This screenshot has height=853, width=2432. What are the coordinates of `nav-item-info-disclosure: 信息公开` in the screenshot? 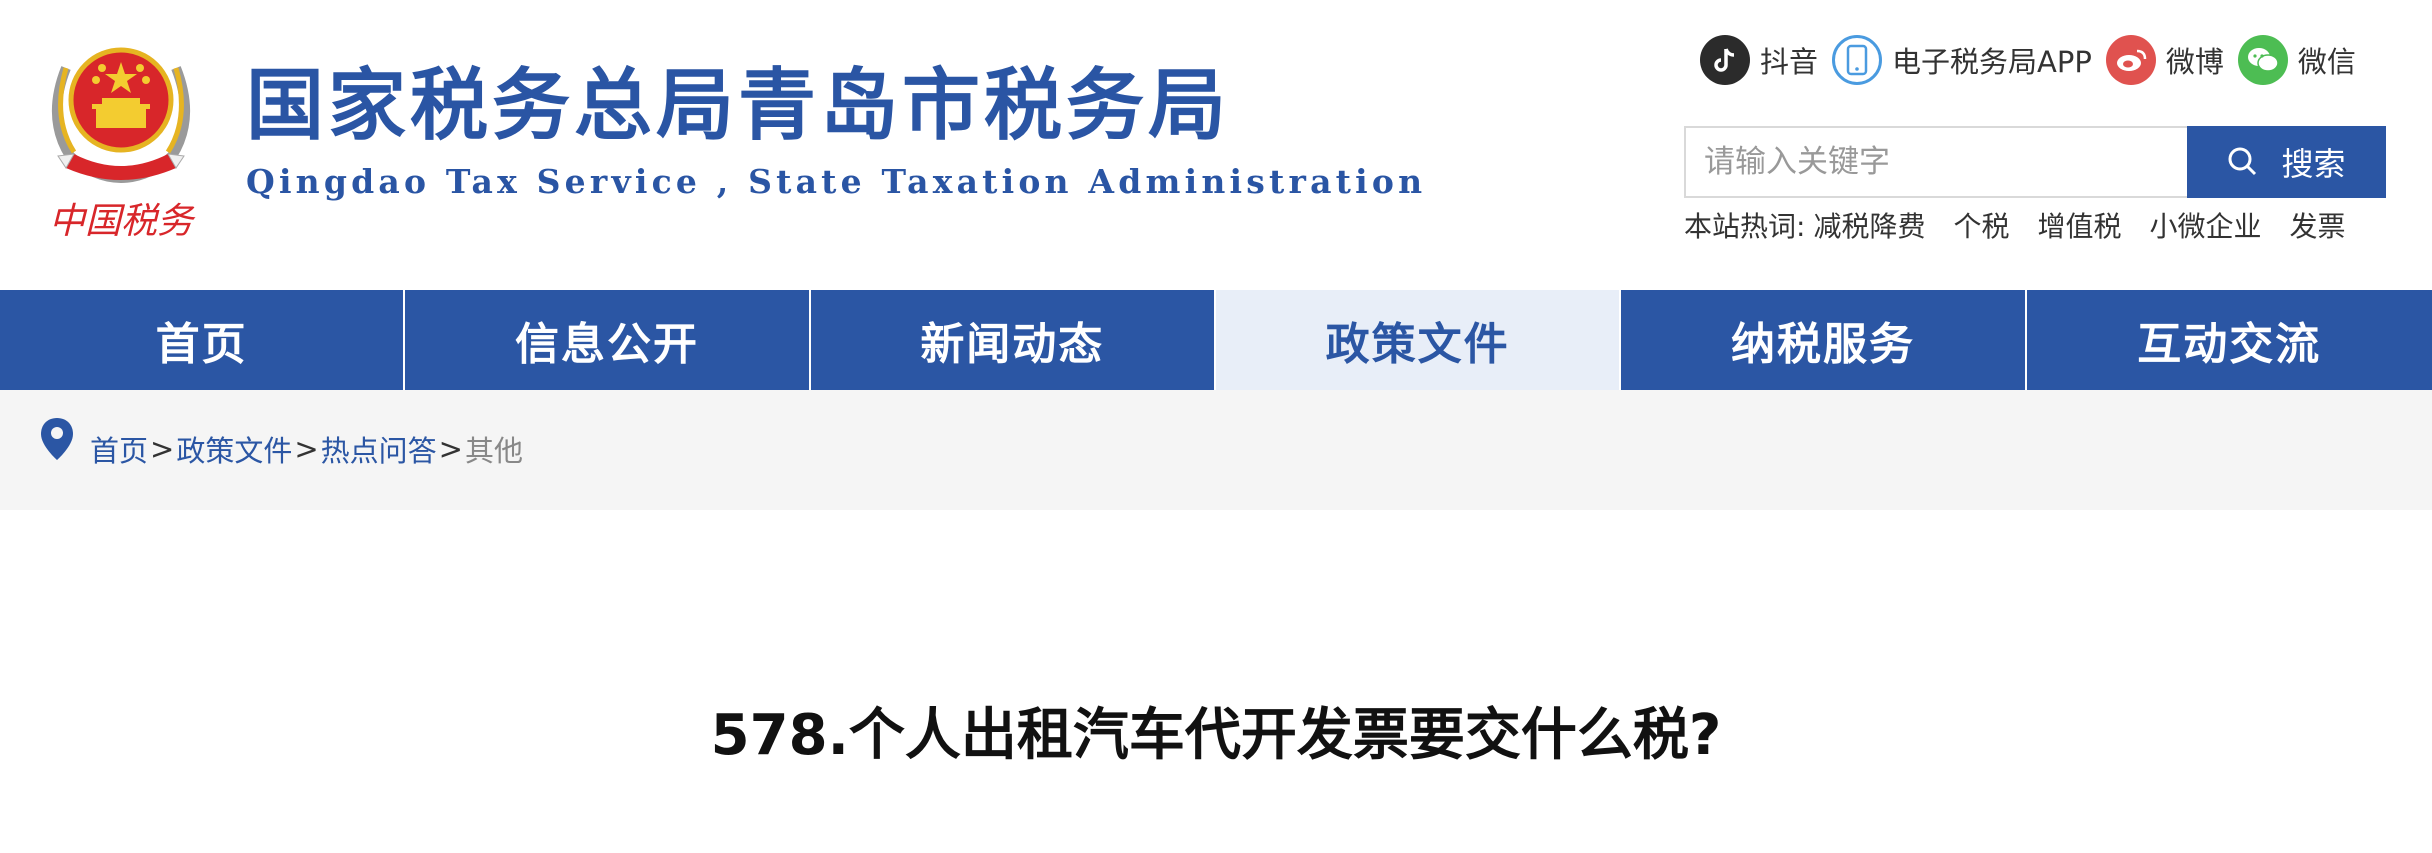 It's located at (608, 340).